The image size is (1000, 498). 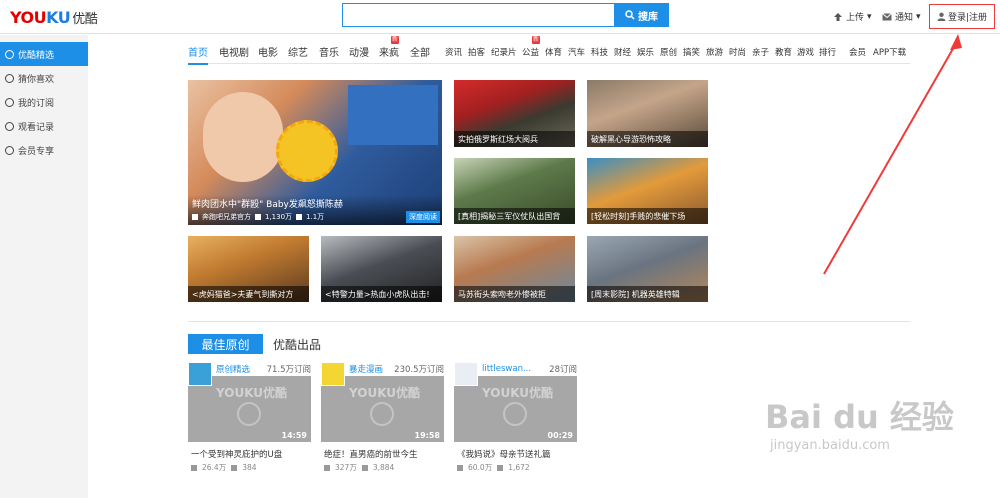 I want to click on featured-channel: 奔跑吧兄弟官方, so click(x=226, y=217).